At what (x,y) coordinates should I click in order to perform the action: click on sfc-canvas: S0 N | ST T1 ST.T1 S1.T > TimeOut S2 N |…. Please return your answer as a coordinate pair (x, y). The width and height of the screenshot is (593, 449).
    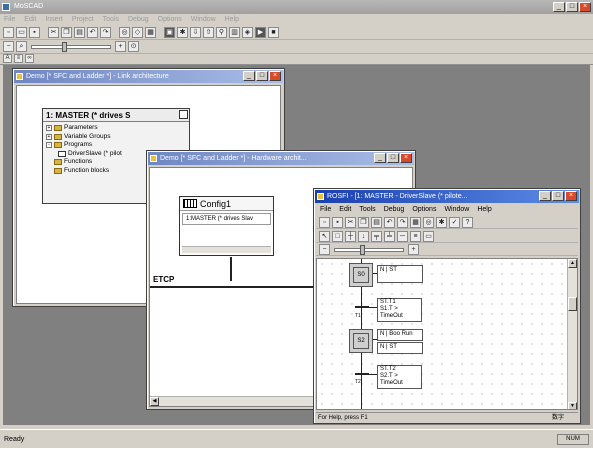
    Looking at the image, I should click on (447, 334).